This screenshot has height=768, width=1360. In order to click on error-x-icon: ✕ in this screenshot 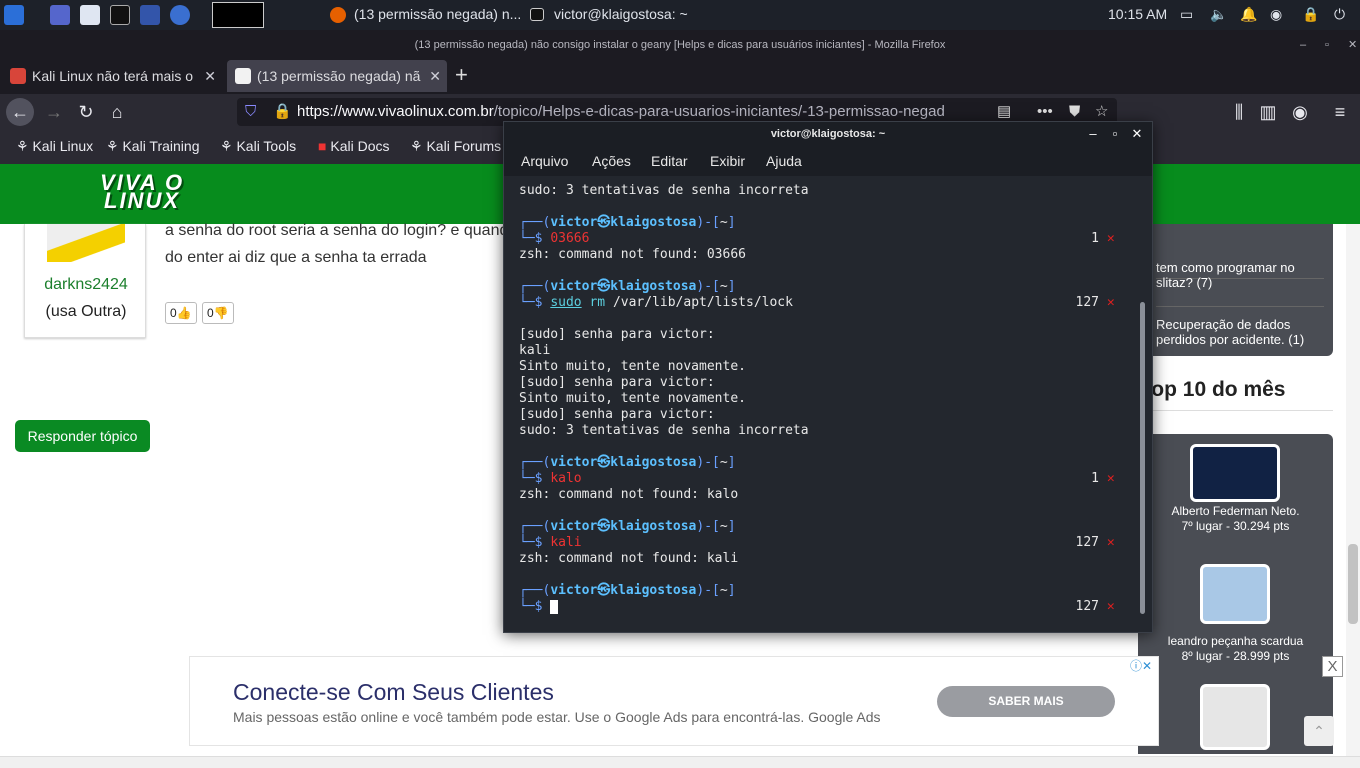, I will do `click(1110, 478)`.